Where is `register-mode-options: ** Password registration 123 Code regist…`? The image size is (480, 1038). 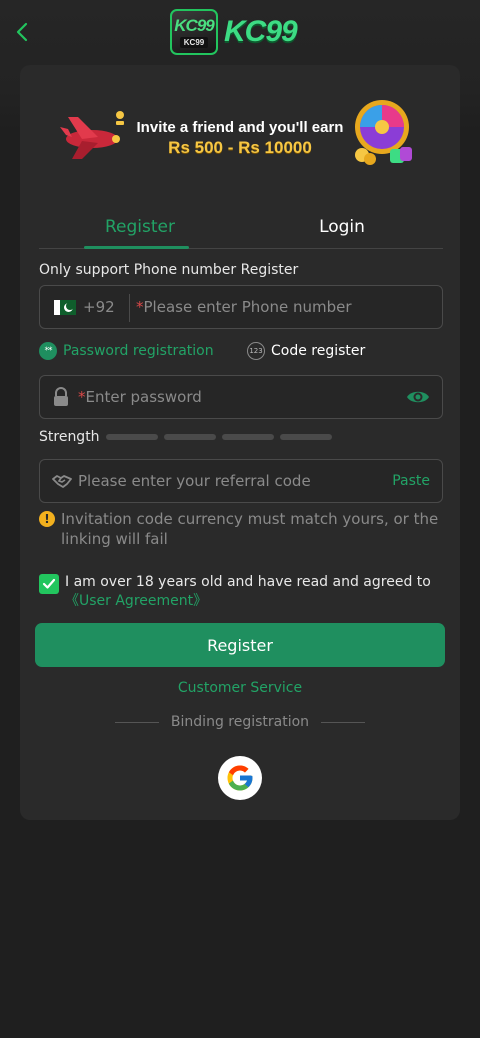 register-mode-options: ** Password registration 123 Code regist… is located at coordinates (241, 353).